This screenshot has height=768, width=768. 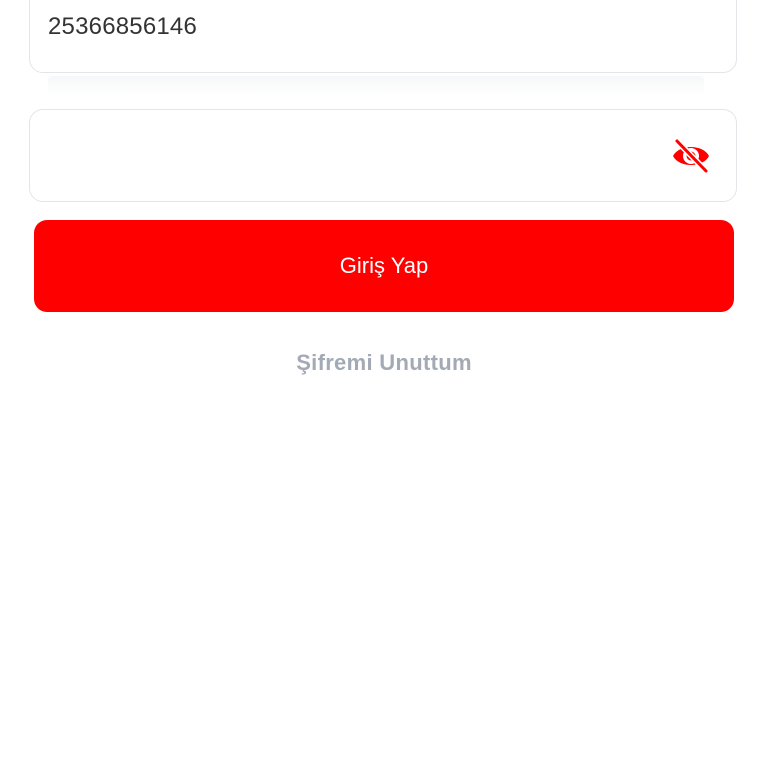 What do you see at coordinates (383, 36) in the screenshot?
I see `username-field: 25366856146` at bounding box center [383, 36].